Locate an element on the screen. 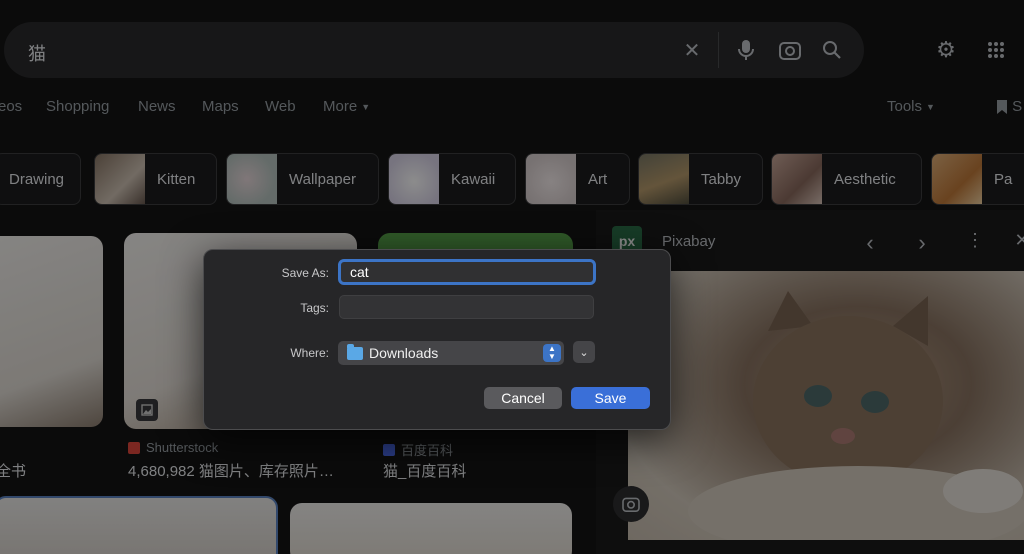 The height and width of the screenshot is (554, 1024). save-as-label: Save As: is located at coordinates (305, 273).